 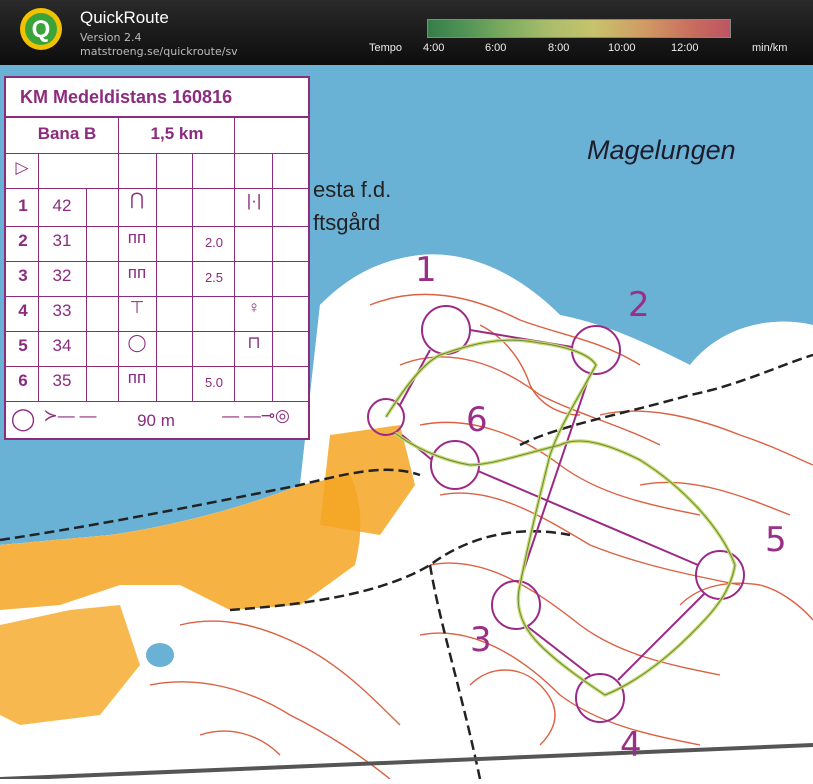 I want to click on start-triangle-icon: ▷, so click(x=22, y=167).